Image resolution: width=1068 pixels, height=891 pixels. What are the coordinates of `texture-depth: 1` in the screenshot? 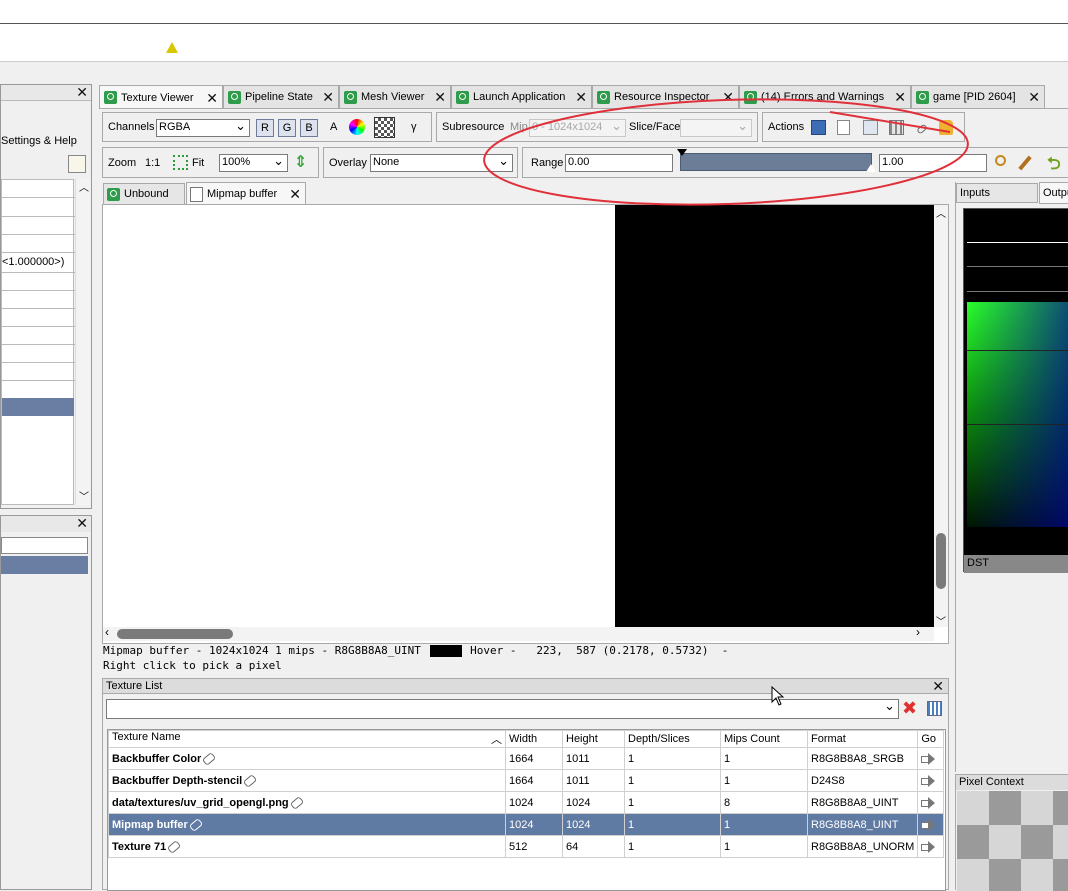 It's located at (672, 758).